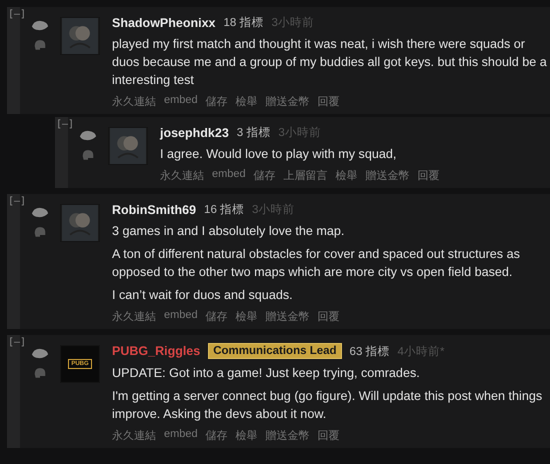 The image size is (550, 464). Describe the element at coordinates (154, 209) in the screenshot. I see `author-link: RobinSmith69` at that location.